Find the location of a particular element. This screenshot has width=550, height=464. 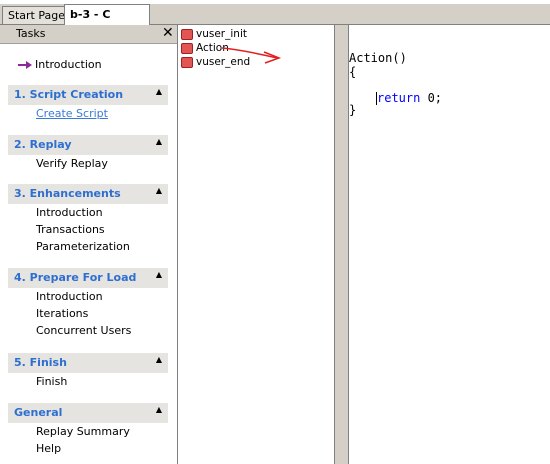

section-replay: 2. Replay ▲ Verify Replay is located at coordinates (88, 153).